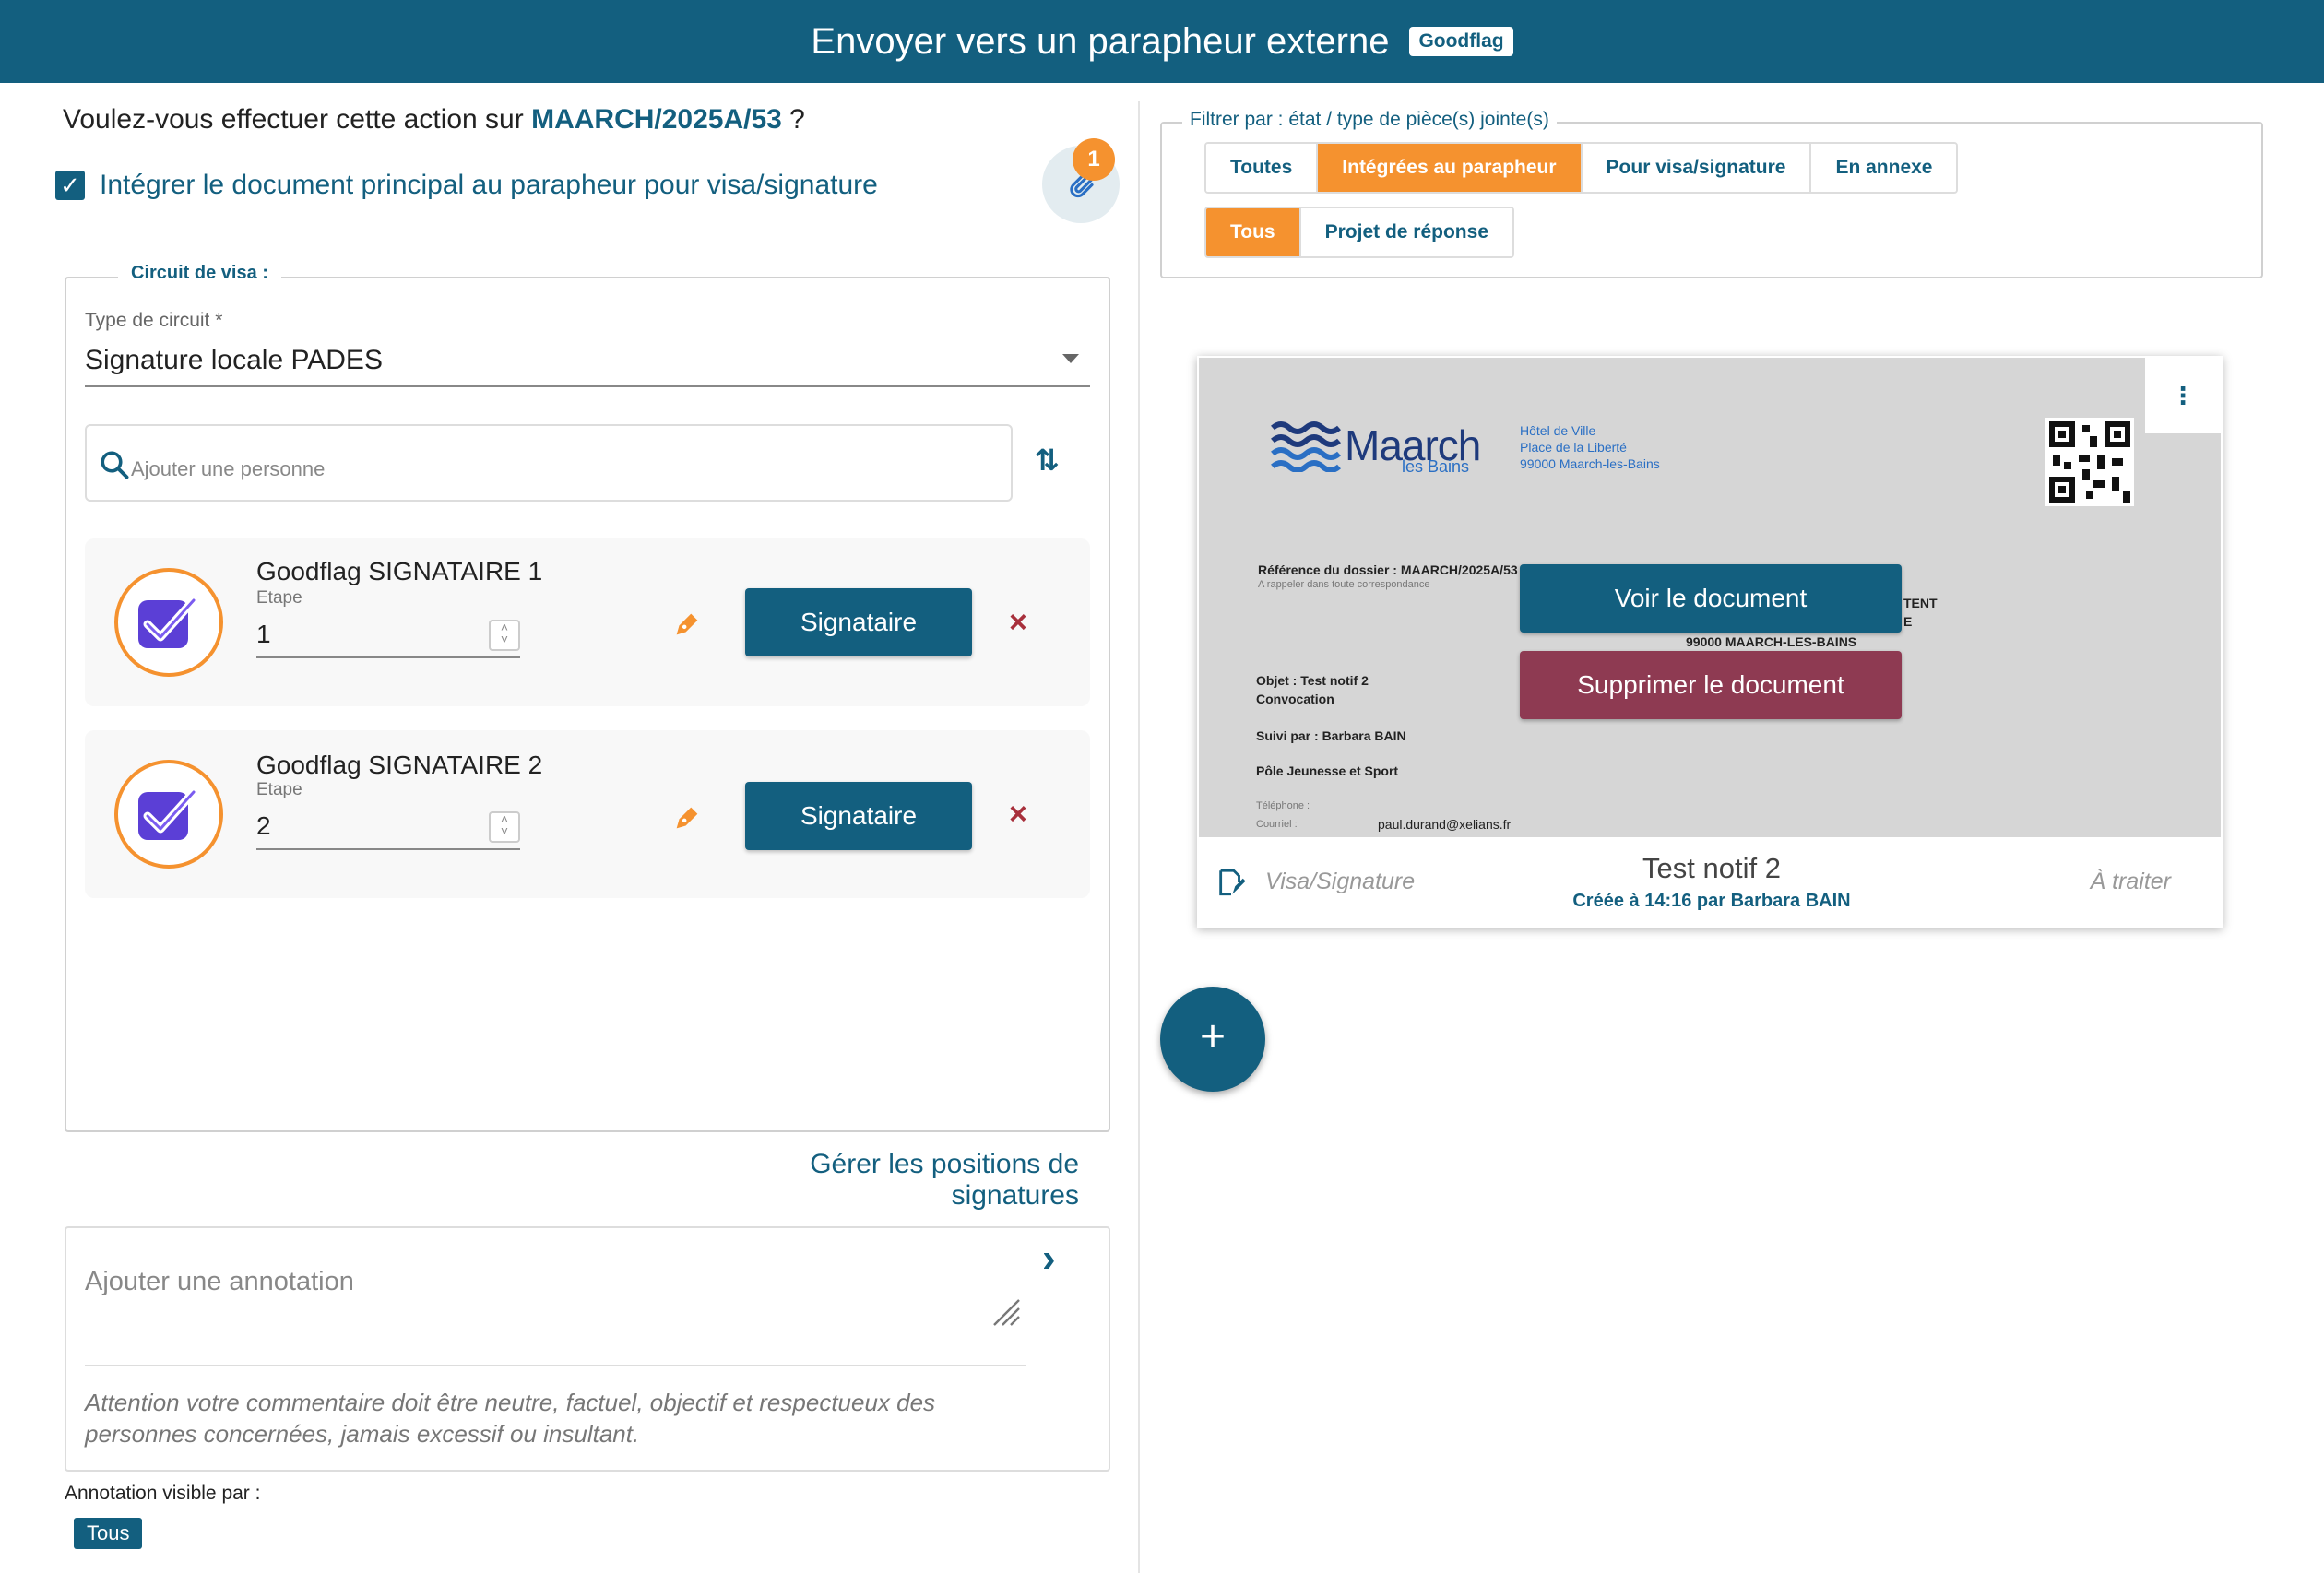 This screenshot has height=1573, width=2324. Describe the element at coordinates (1884, 168) in the screenshot. I see `tab-en-annexe: En annexe` at that location.